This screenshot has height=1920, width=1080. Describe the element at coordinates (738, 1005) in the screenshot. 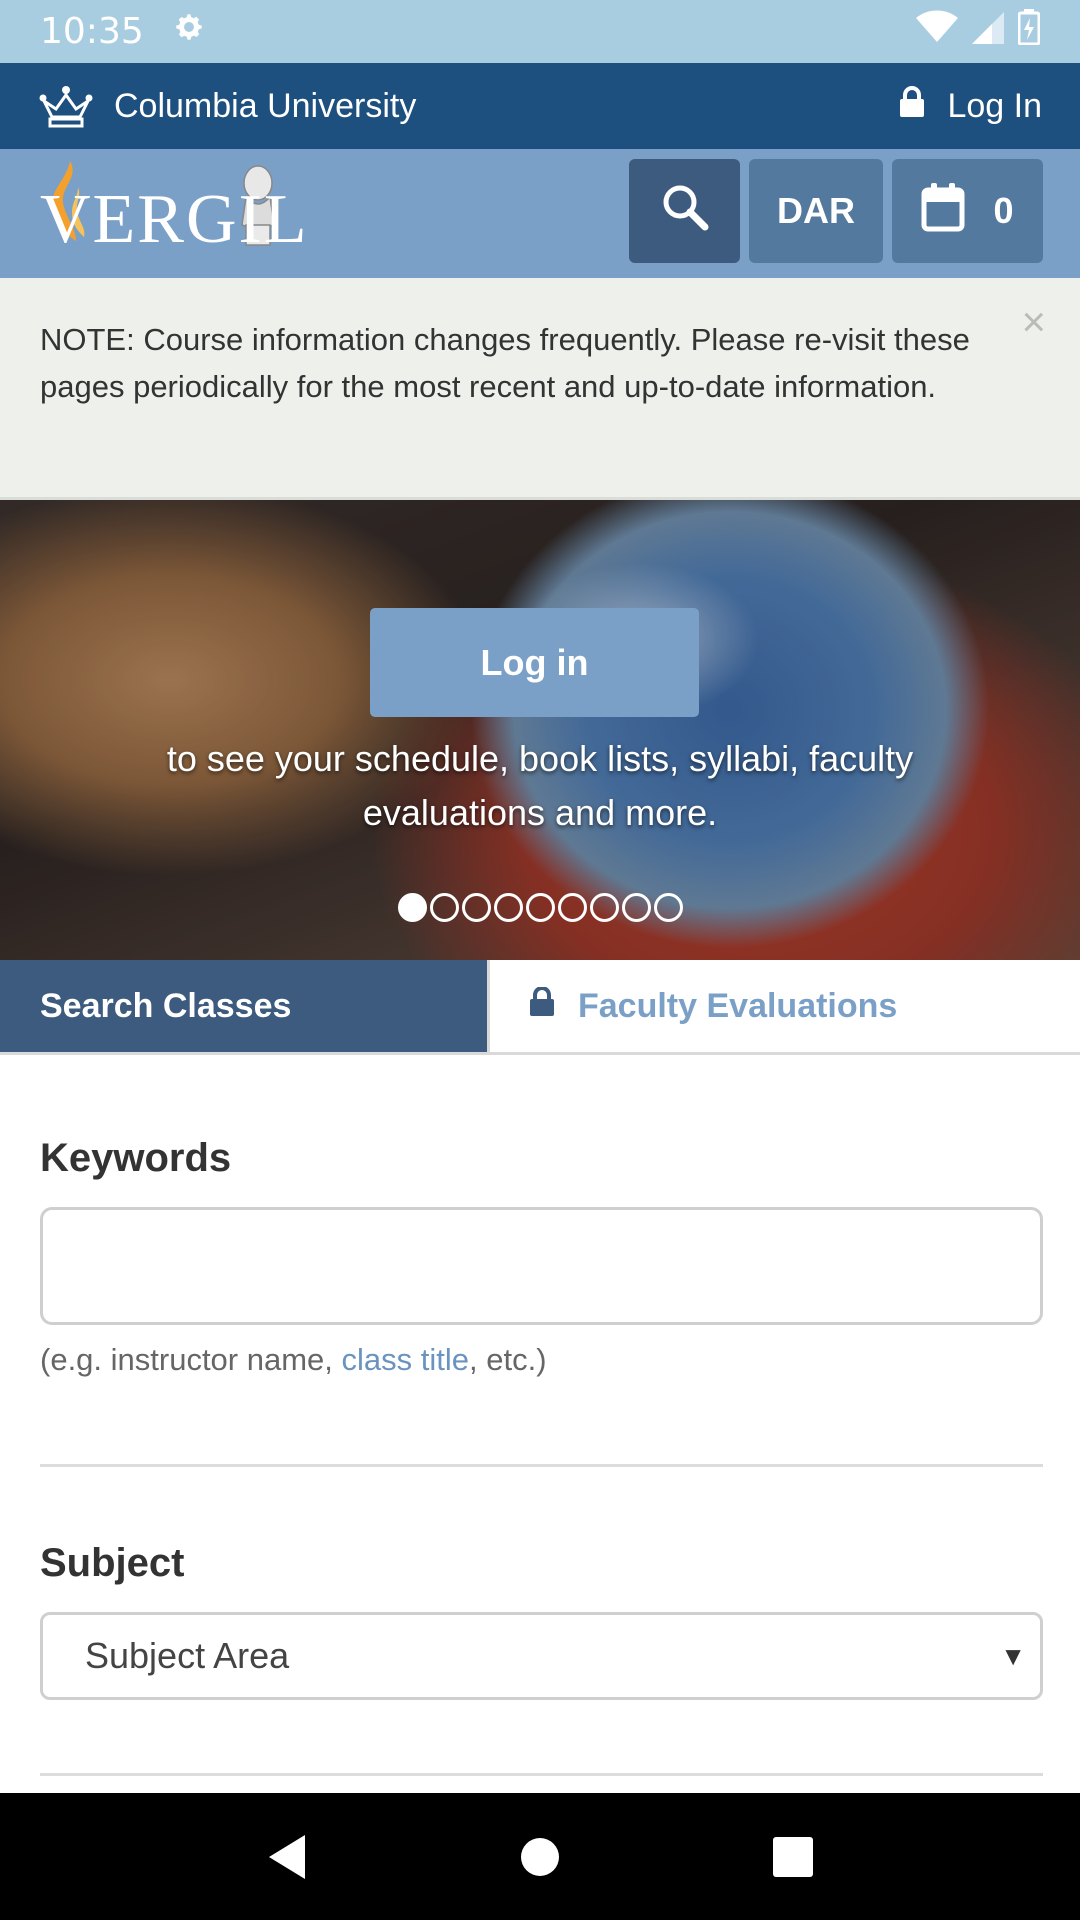

I see `tab-faculty-evaluations-label: Faculty Evaluations` at that location.